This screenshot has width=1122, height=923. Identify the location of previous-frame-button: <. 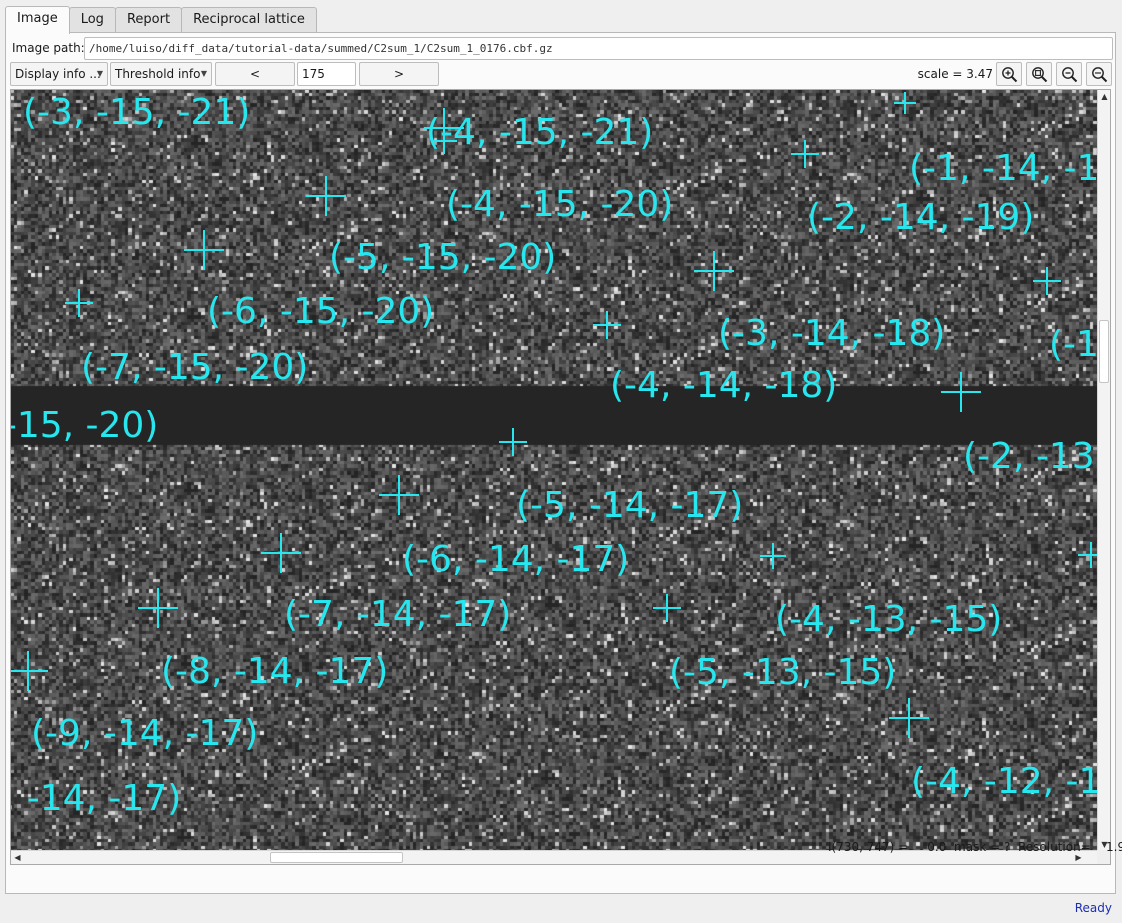
(255, 74).